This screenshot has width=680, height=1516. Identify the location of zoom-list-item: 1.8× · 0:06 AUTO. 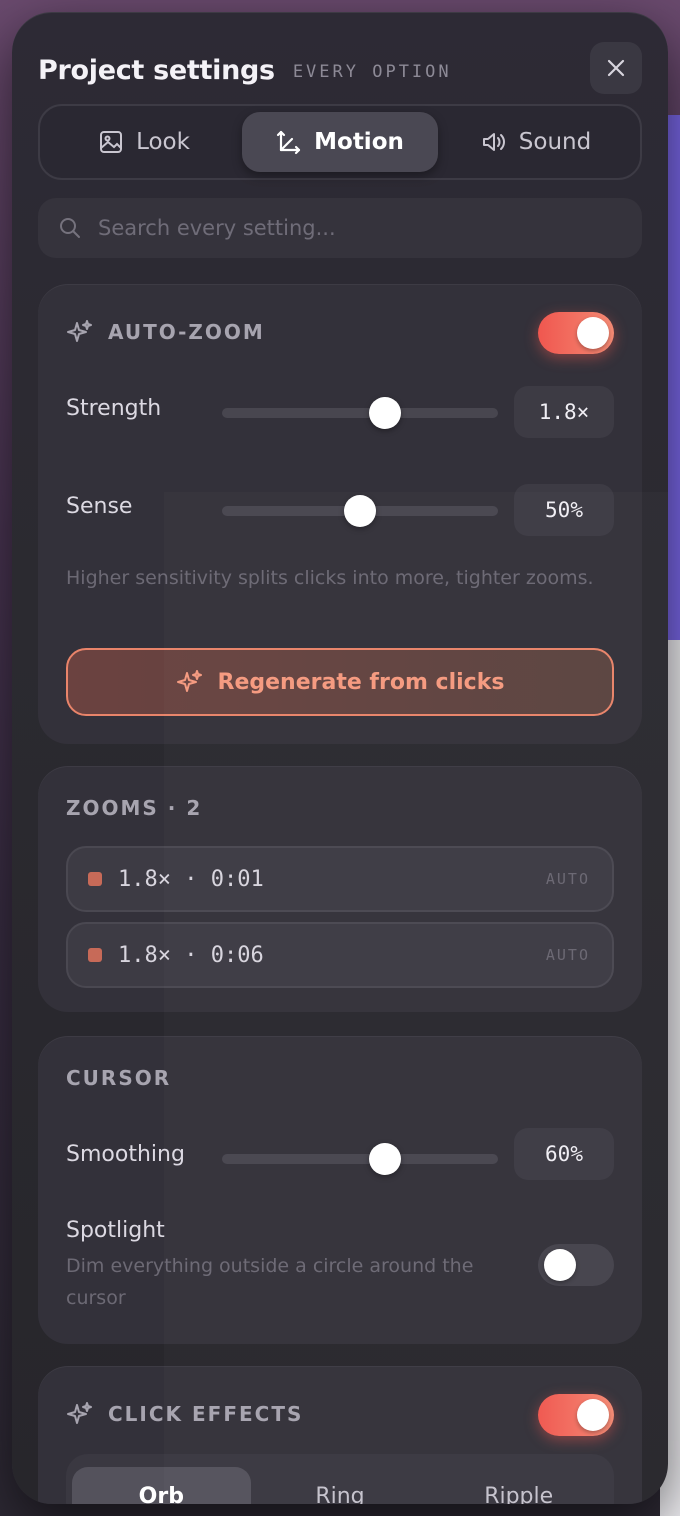
(340, 955).